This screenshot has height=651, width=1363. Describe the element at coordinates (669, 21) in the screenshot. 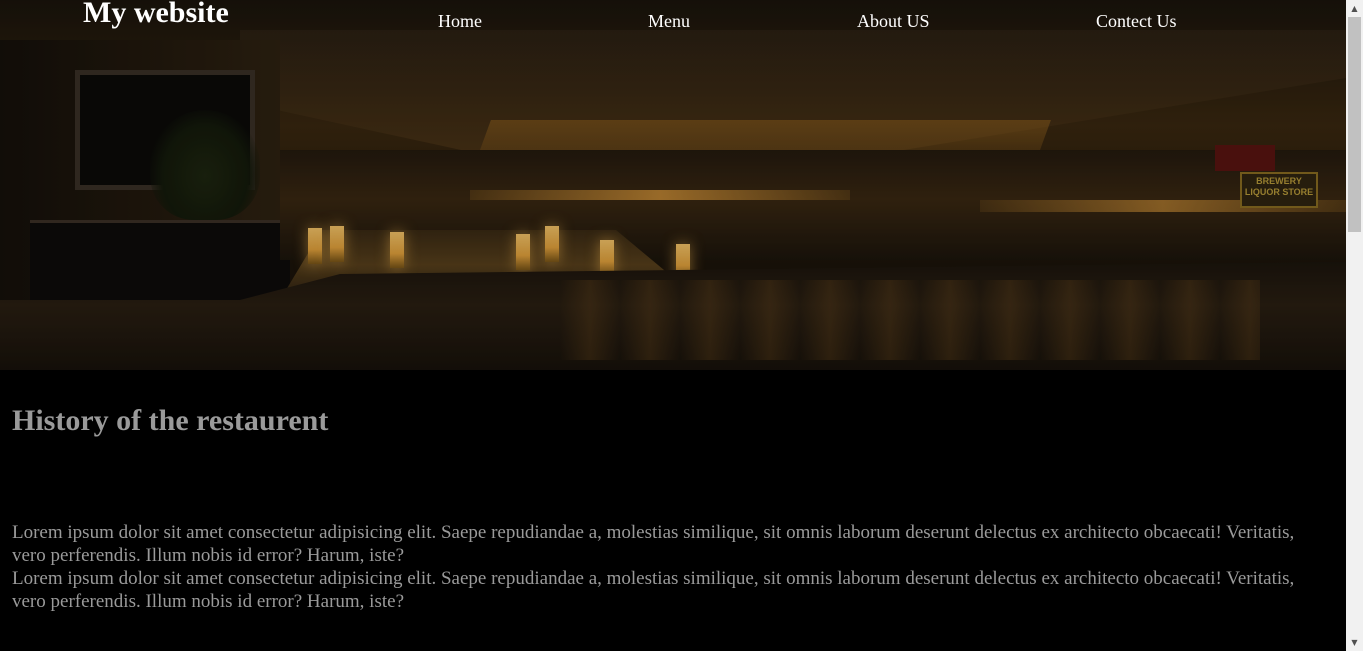

I see `nav-link-menu: Menu` at that location.